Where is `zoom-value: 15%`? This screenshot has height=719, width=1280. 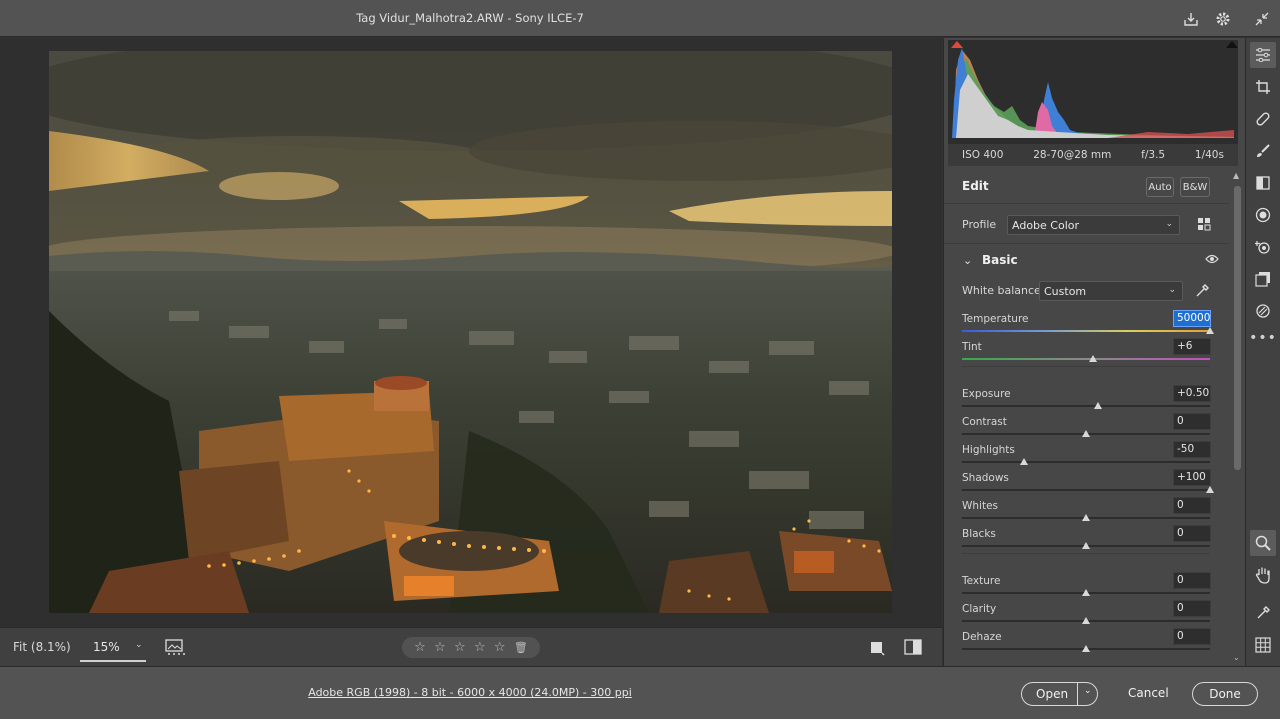
zoom-value: 15% is located at coordinates (106, 647).